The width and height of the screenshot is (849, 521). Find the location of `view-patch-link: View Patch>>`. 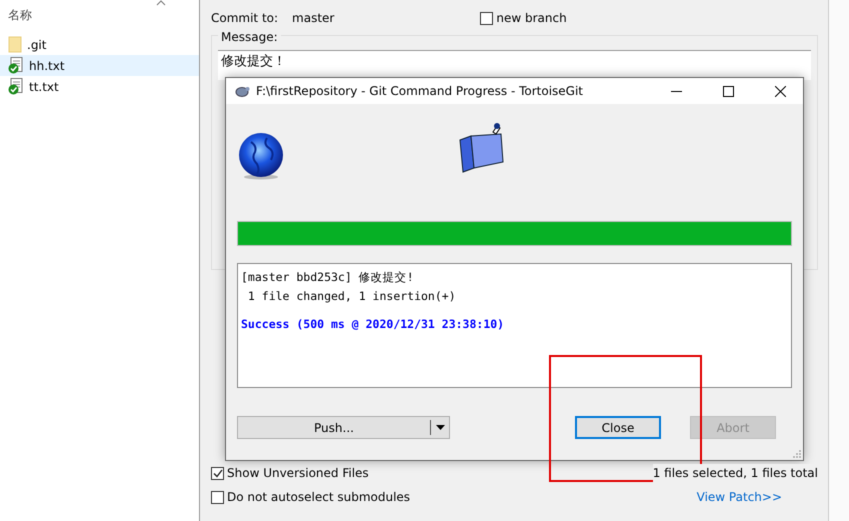

view-patch-link: View Patch>> is located at coordinates (739, 497).